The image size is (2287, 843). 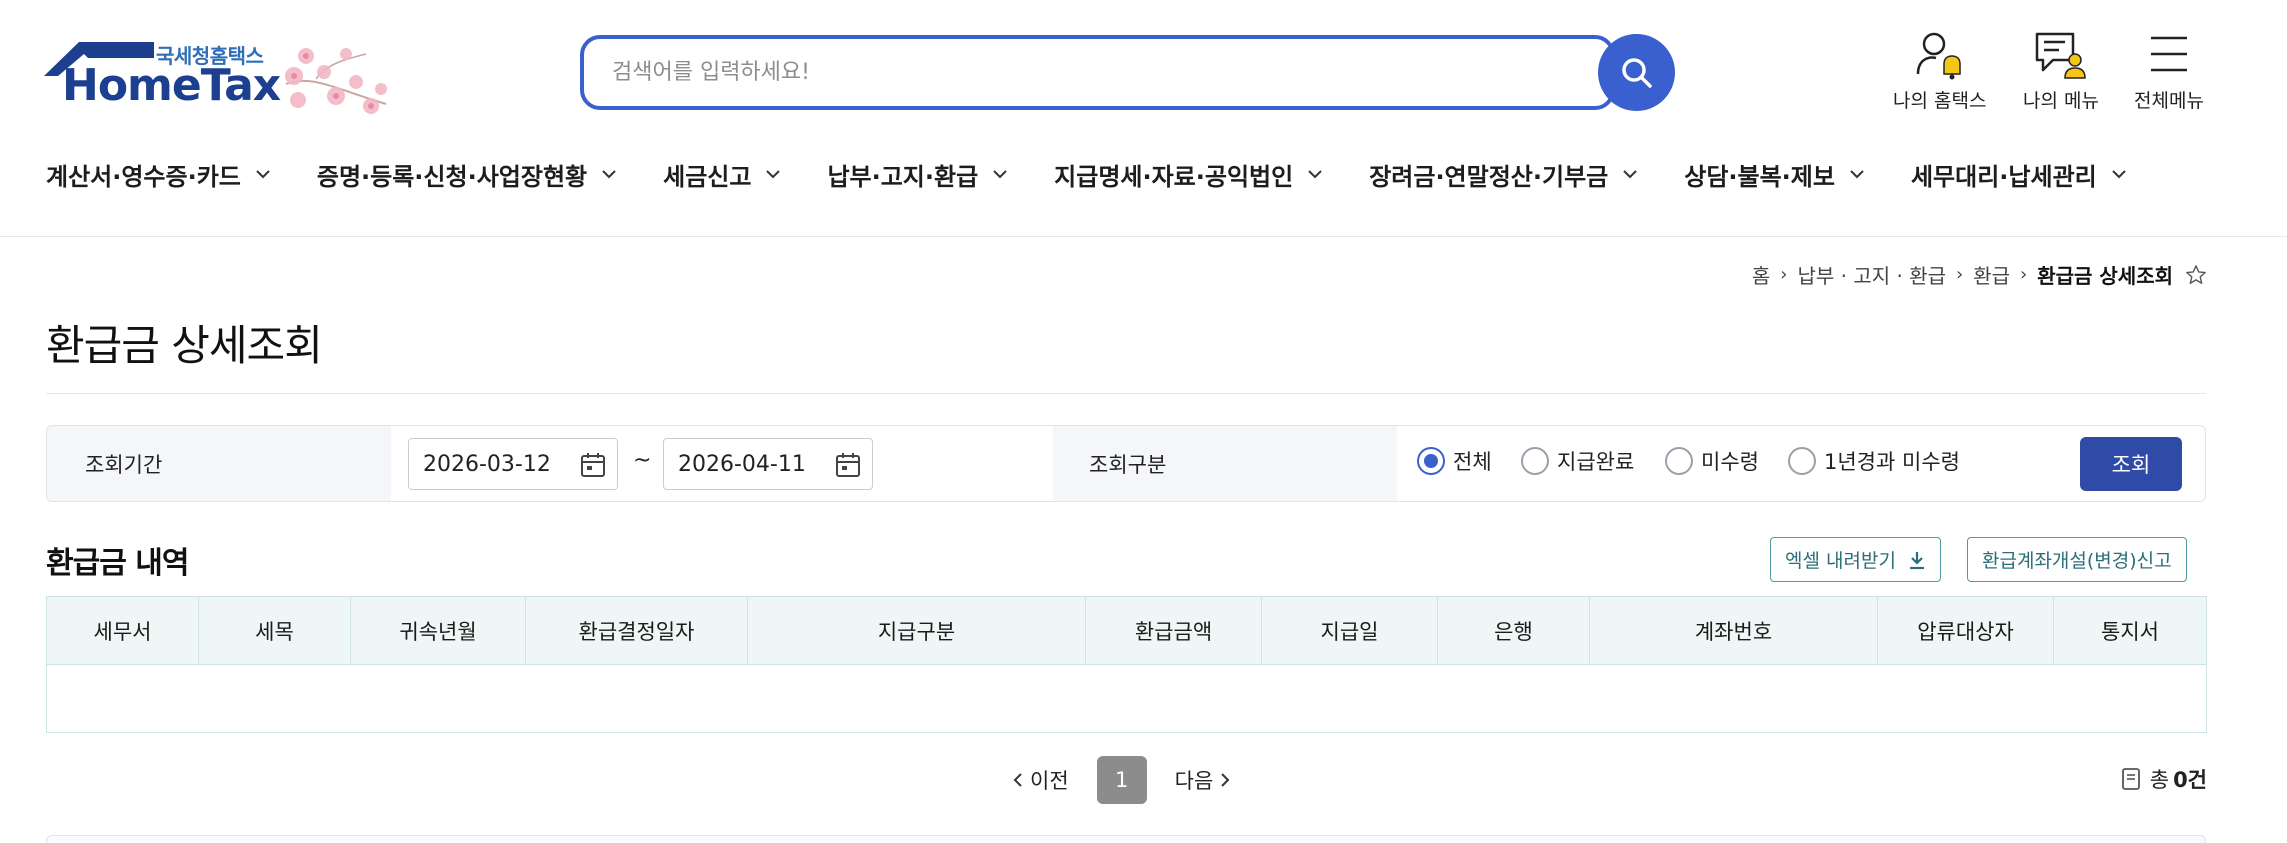 I want to click on total-count: 총 0건, so click(x=2163, y=779).